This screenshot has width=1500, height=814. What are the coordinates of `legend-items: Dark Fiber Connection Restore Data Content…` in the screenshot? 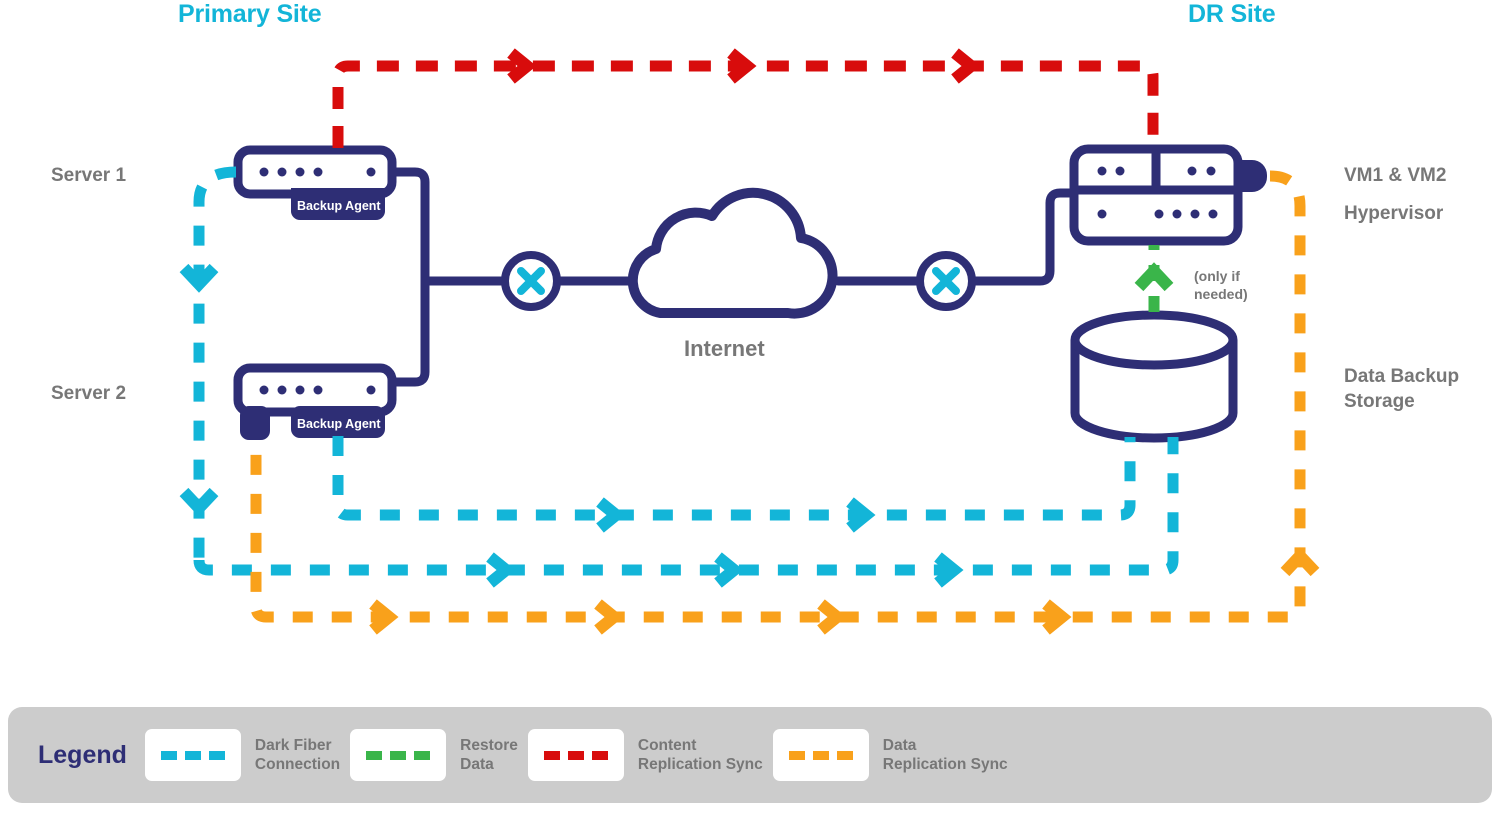 It's located at (581, 755).